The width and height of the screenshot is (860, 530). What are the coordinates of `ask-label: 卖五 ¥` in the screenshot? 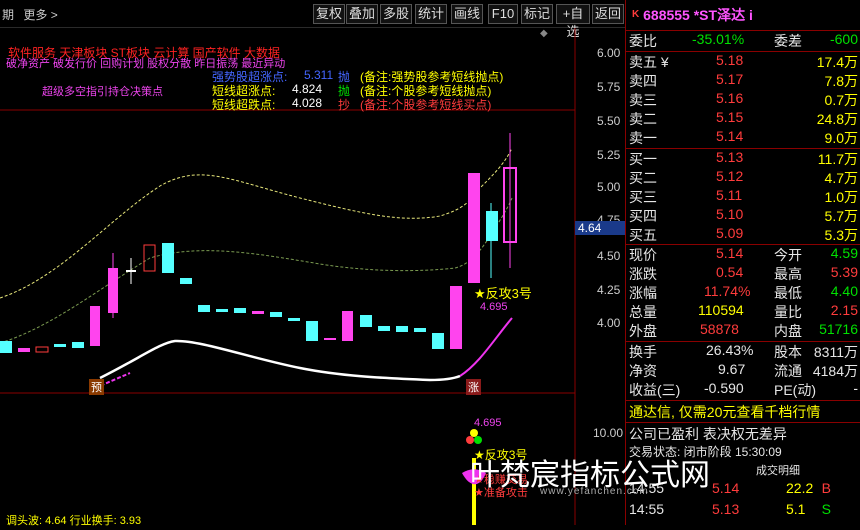 It's located at (649, 62).